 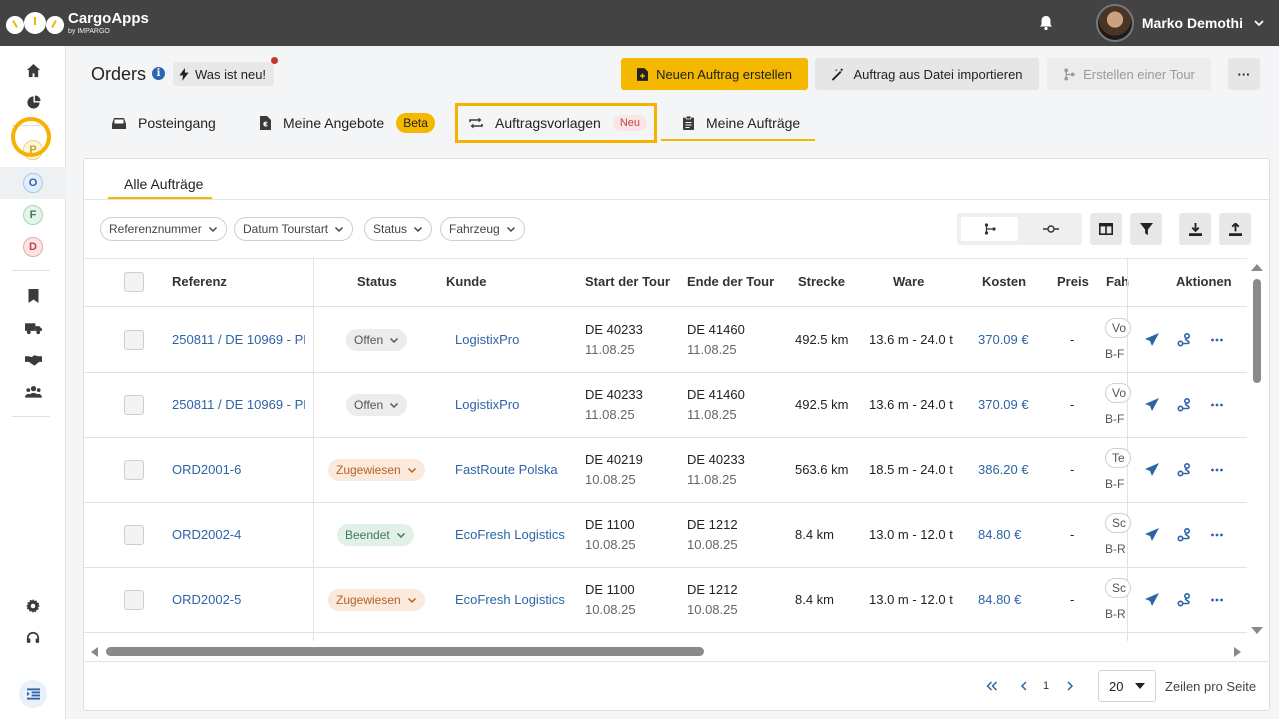 What do you see at coordinates (627, 281) in the screenshot?
I see `column-header-tour-start: Start der Tour` at bounding box center [627, 281].